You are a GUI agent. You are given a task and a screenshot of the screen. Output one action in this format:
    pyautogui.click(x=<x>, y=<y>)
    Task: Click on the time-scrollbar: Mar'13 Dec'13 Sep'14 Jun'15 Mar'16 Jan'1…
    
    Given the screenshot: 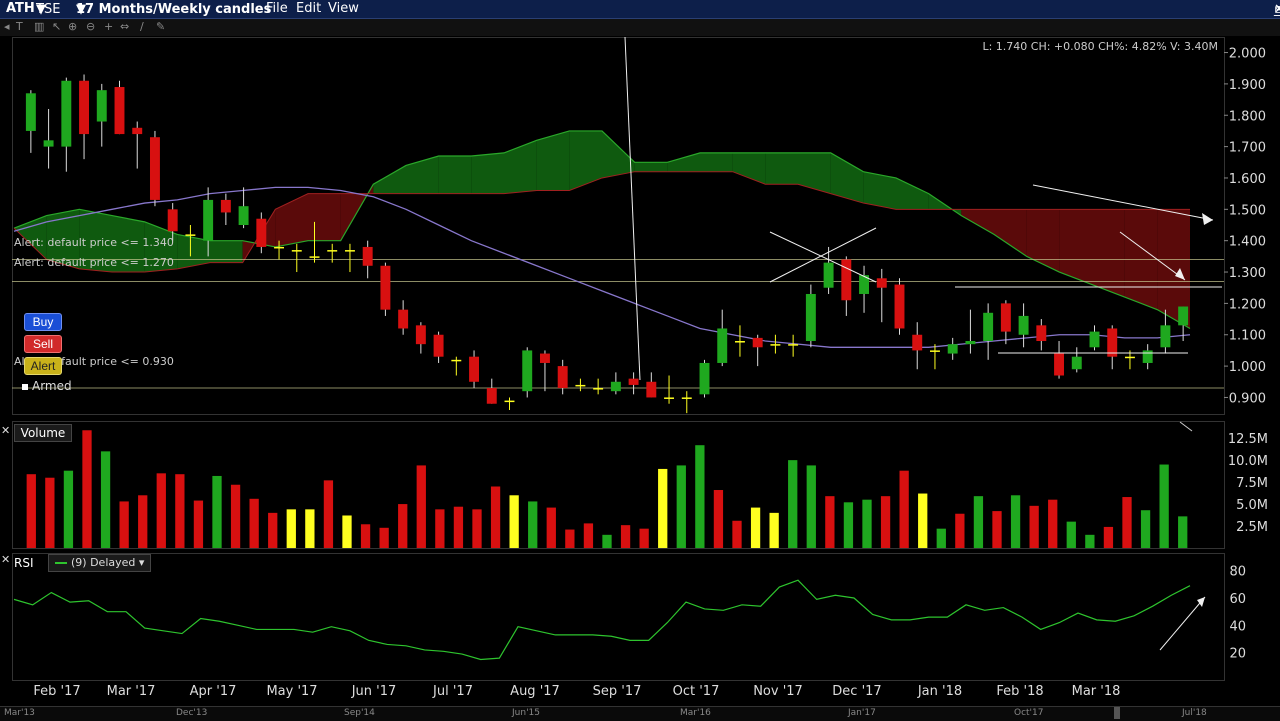 What is the action you would take?
    pyautogui.click(x=640, y=713)
    